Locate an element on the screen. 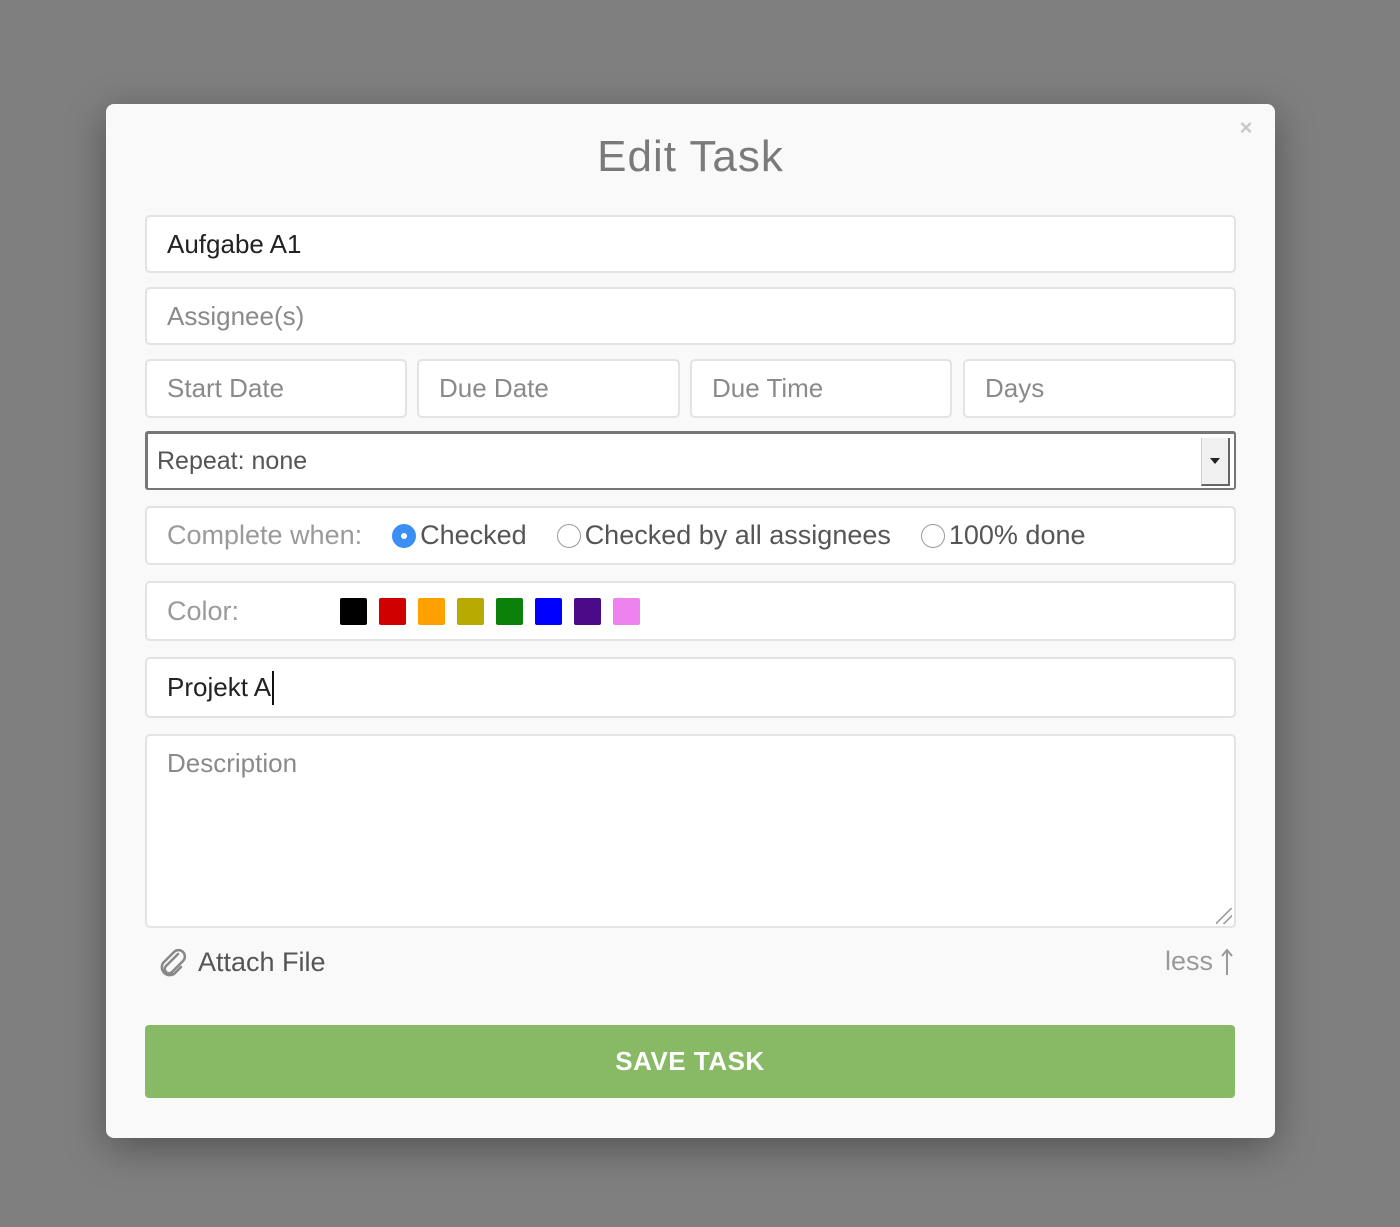 Image resolution: width=1400 pixels, height=1227 pixels. due-time-field: Due Time is located at coordinates (821, 388).